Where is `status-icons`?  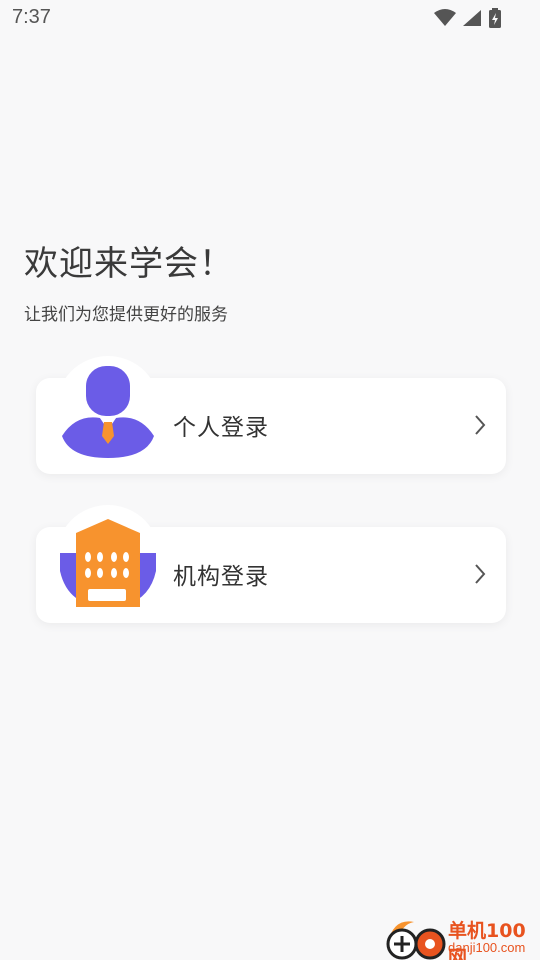
status-icons is located at coordinates (468, 18).